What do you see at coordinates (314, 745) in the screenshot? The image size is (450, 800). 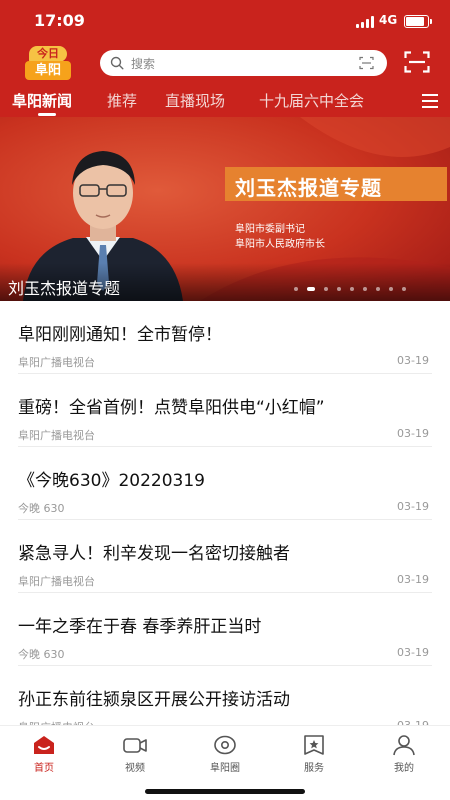 I see `service-star-icon` at bounding box center [314, 745].